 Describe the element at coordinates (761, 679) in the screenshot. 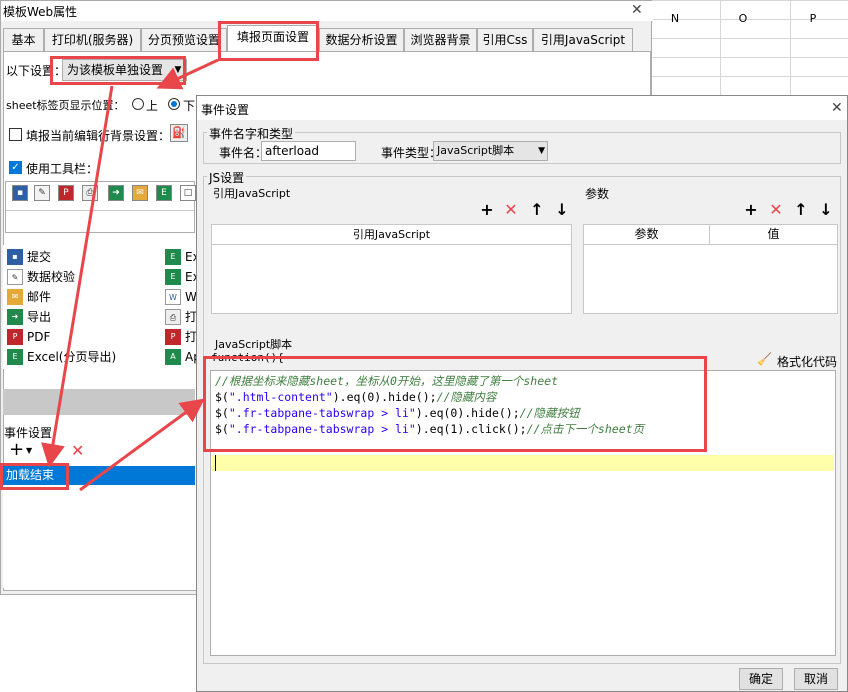

I see `ok-button: 确定` at that location.